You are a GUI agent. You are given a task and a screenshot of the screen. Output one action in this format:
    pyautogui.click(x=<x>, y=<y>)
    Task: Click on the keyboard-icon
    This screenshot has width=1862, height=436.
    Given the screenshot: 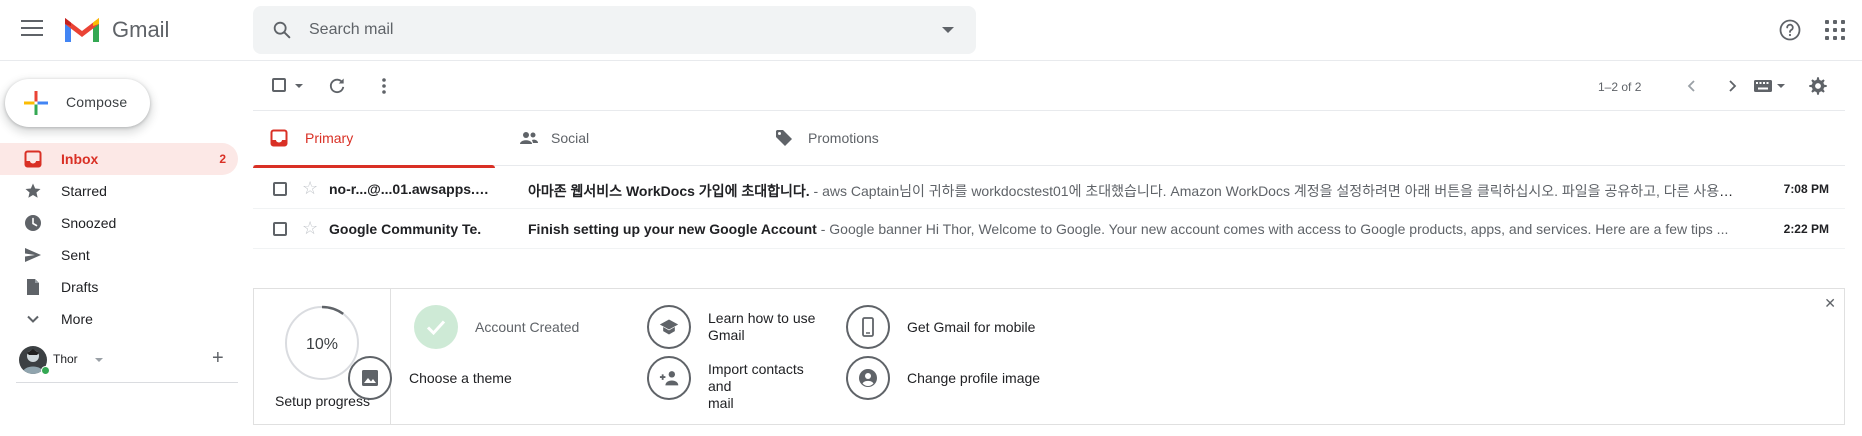 What is the action you would take?
    pyautogui.click(x=1763, y=87)
    